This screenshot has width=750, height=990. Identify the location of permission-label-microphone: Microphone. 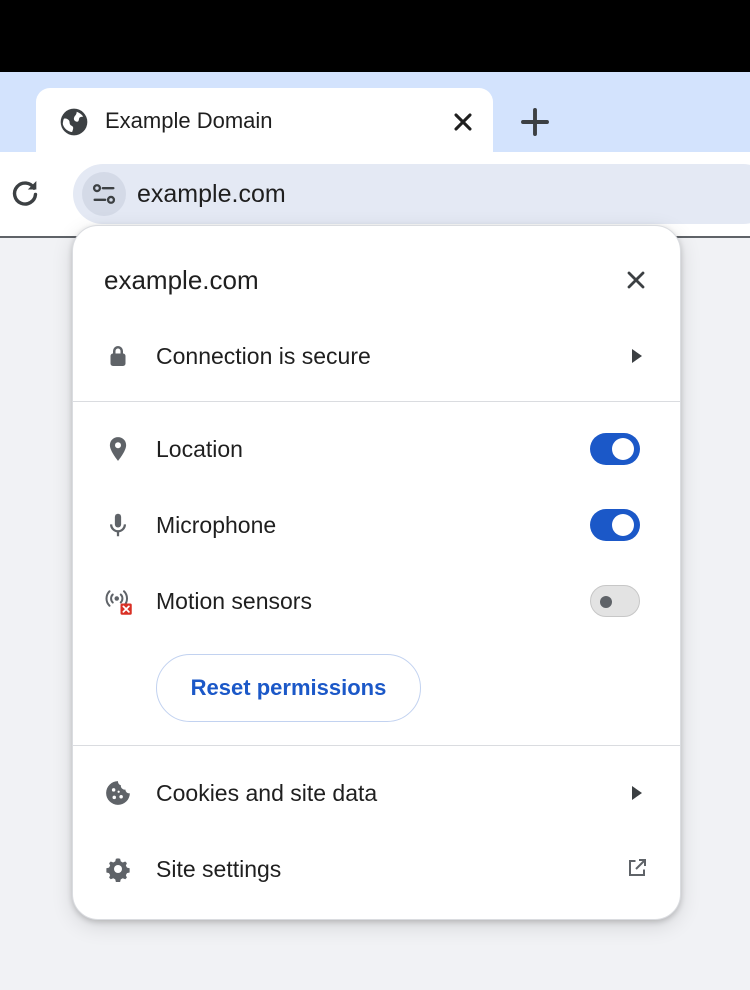
(216, 525).